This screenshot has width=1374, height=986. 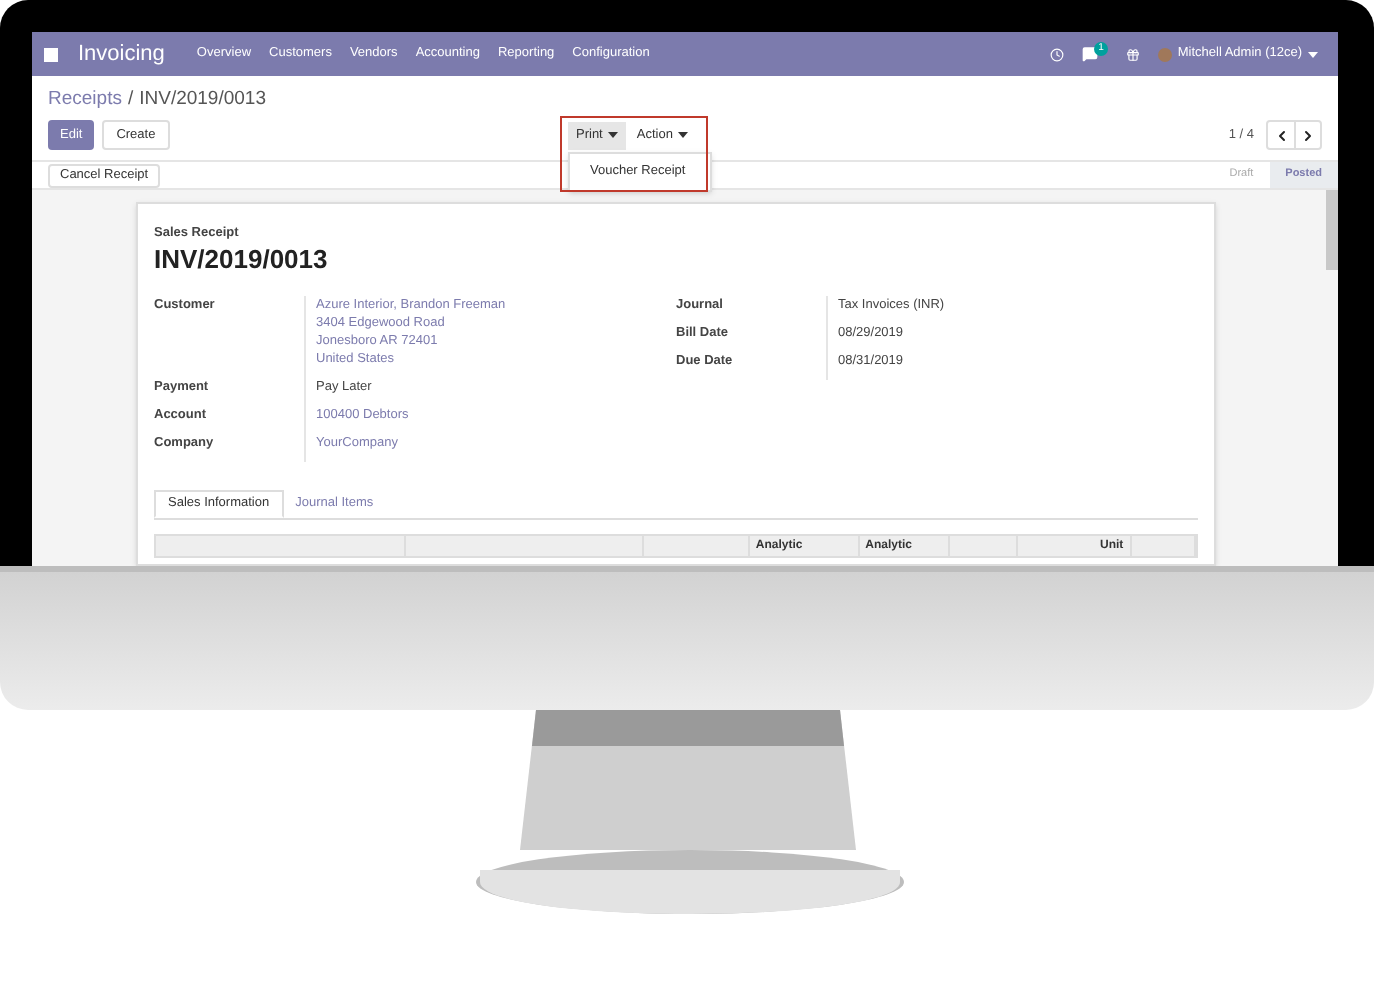 What do you see at coordinates (1057, 54) in the screenshot?
I see `clock-icon` at bounding box center [1057, 54].